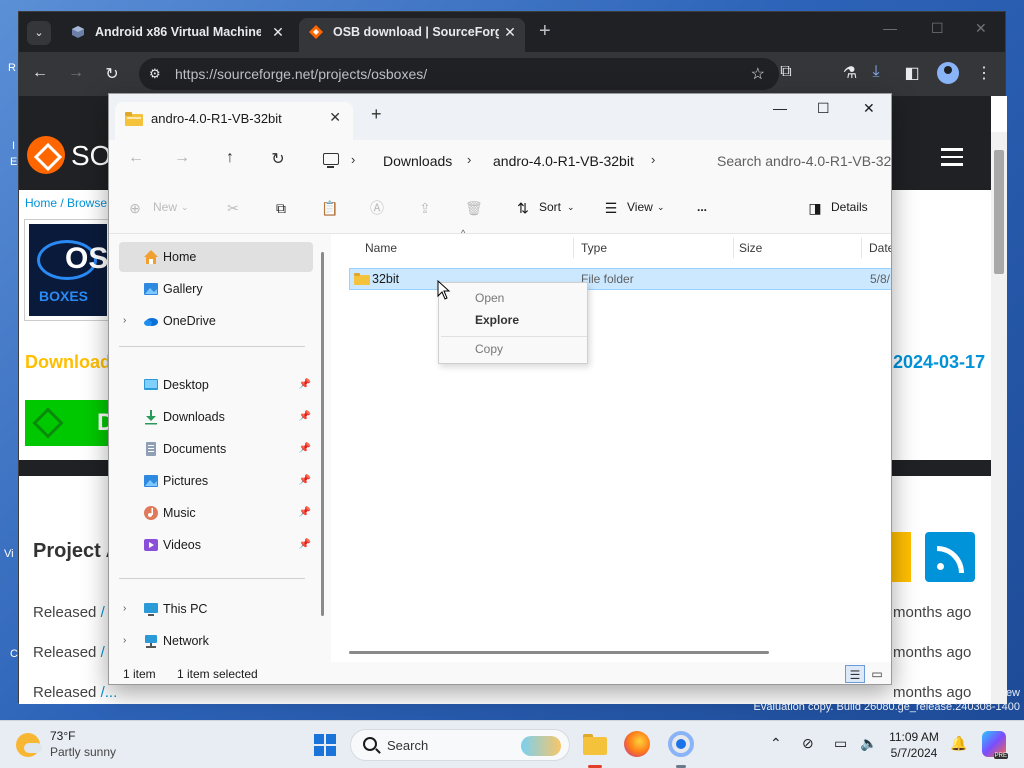 The image size is (1024, 768). I want to click on bookmark-star-icon: ☆, so click(758, 74).